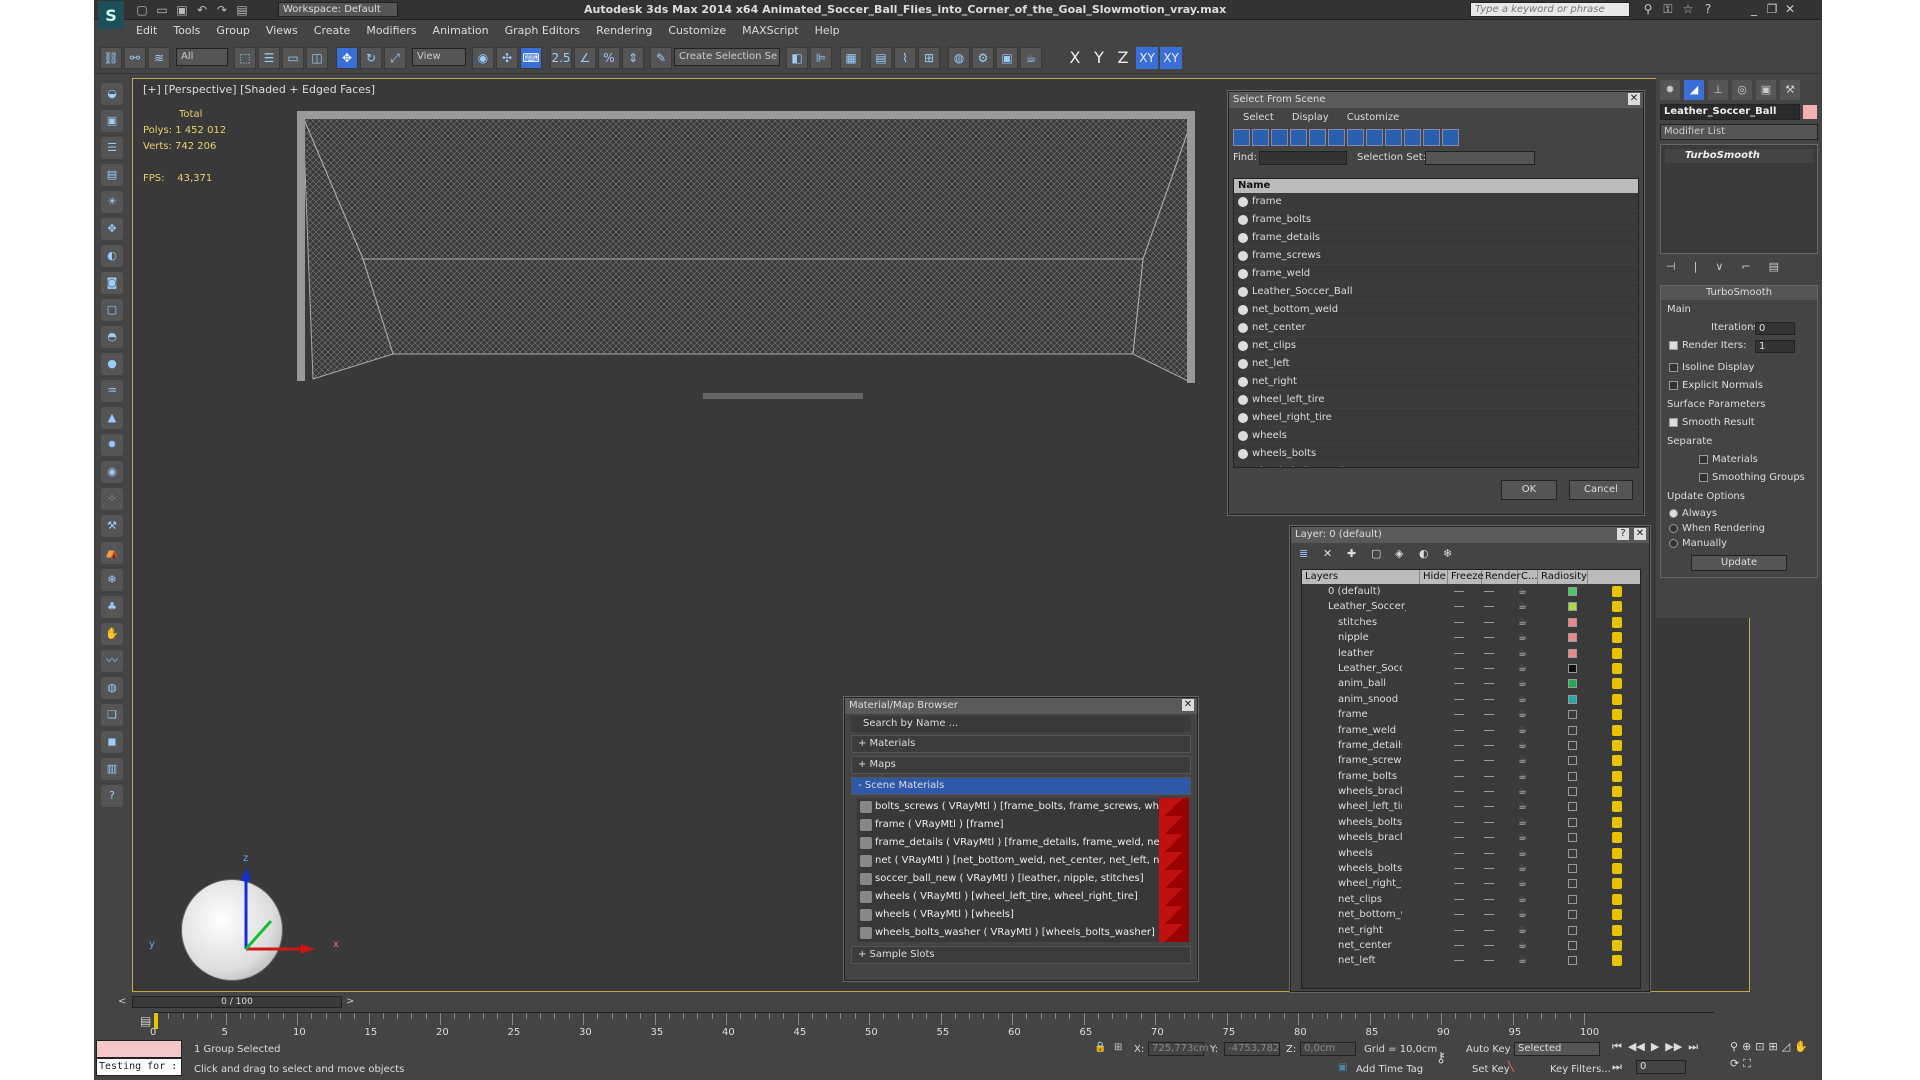  Describe the element at coordinates (1471, 806) in the screenshot. I see `layer-row: wheel_left_tire ☕` at that location.